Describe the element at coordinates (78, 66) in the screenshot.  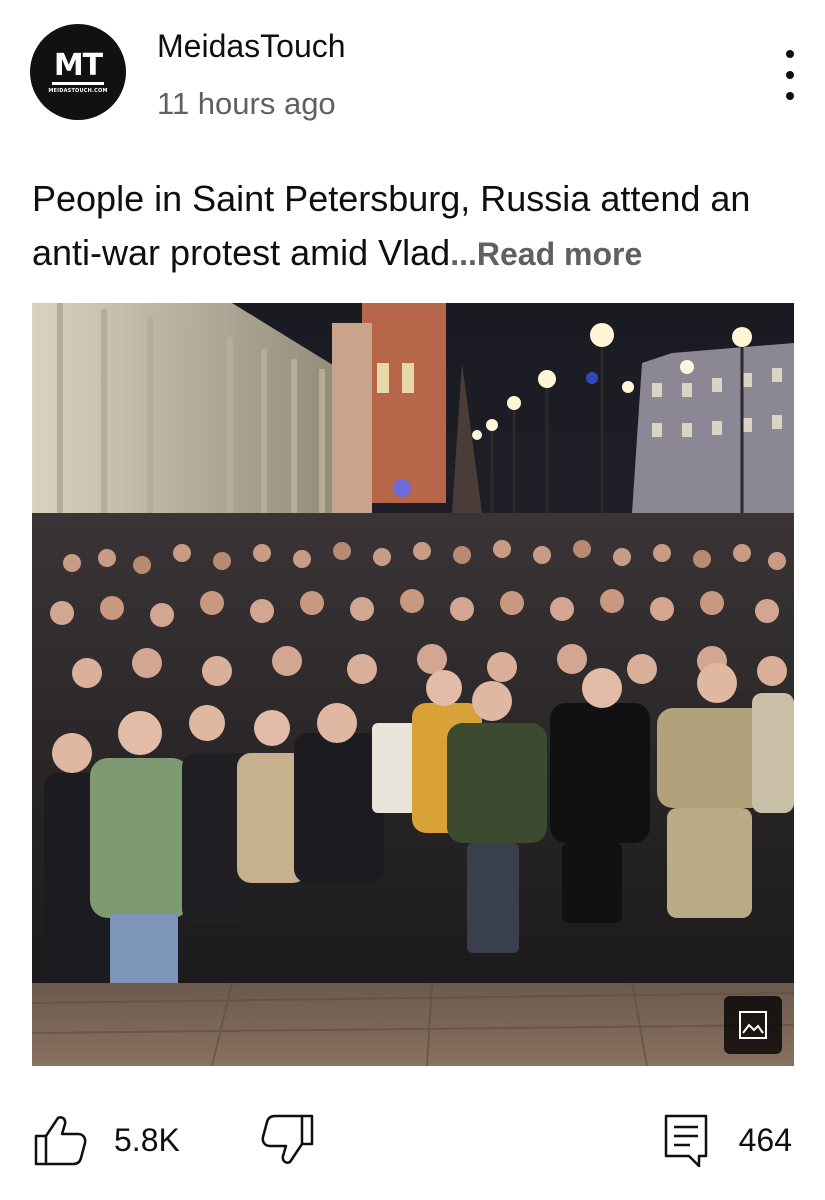
I see `avatar-monogram: MT` at that location.